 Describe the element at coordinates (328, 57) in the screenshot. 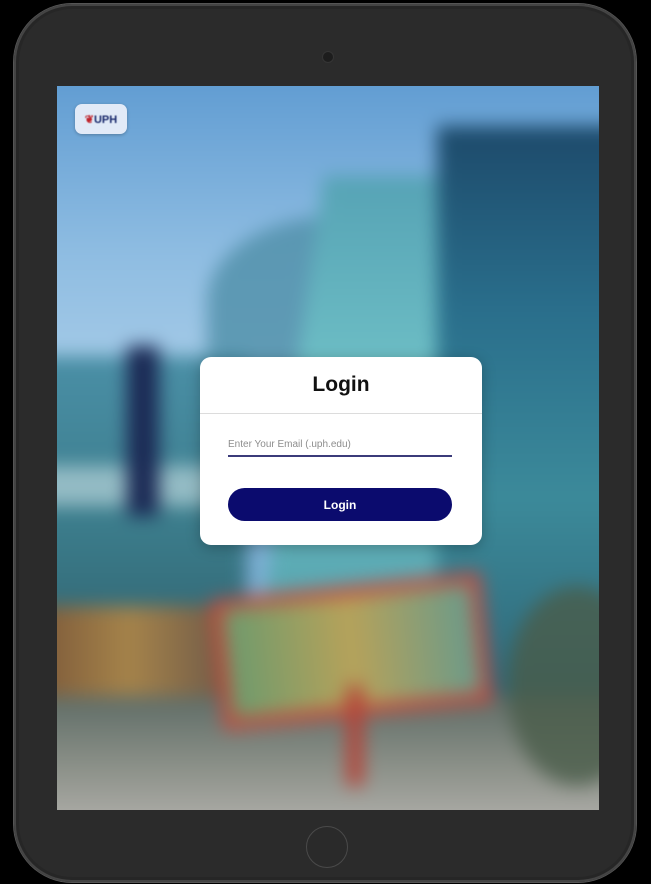

I see `camera-icon` at that location.